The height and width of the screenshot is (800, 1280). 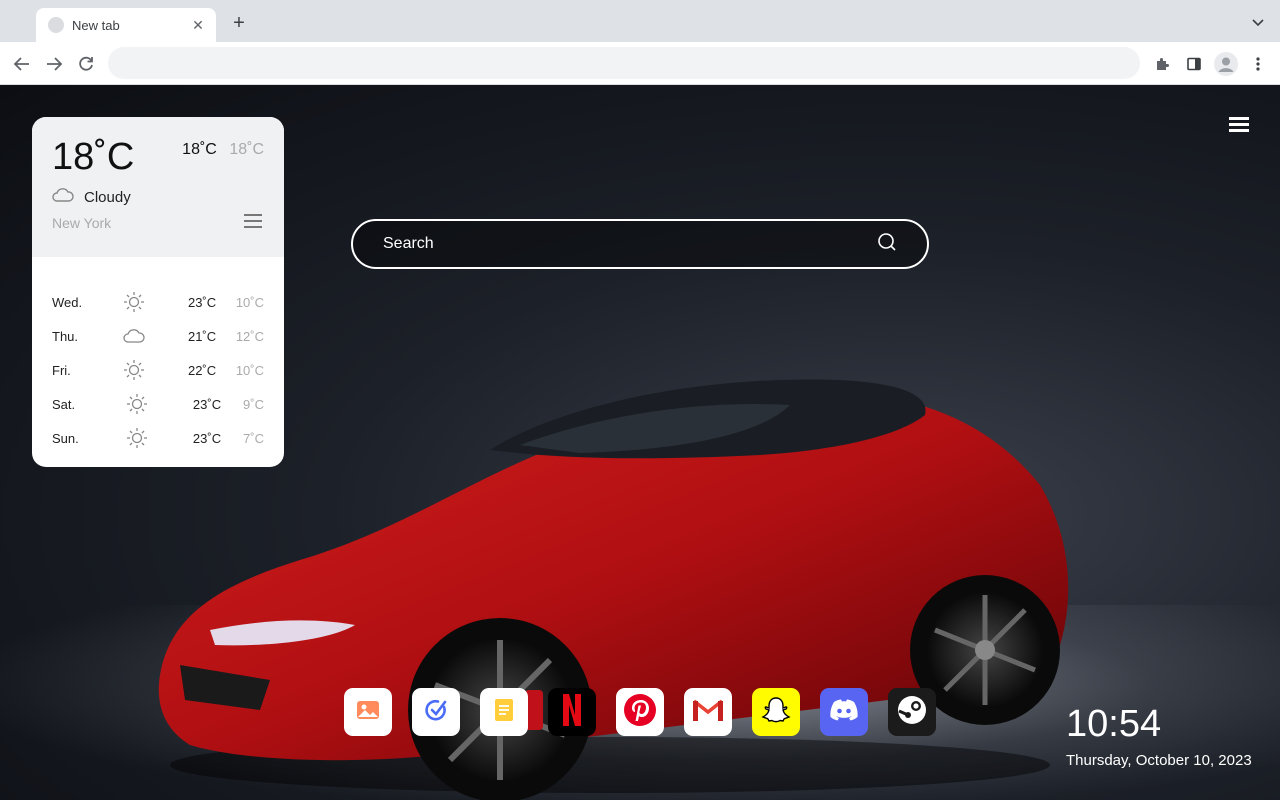 I want to click on reload-icon, so click(x=86, y=63).